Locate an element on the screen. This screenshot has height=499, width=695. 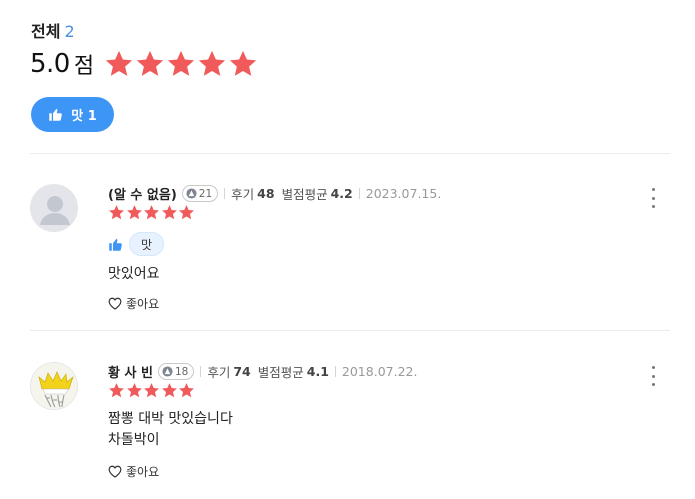
taste-tag: 맛 is located at coordinates (147, 244).